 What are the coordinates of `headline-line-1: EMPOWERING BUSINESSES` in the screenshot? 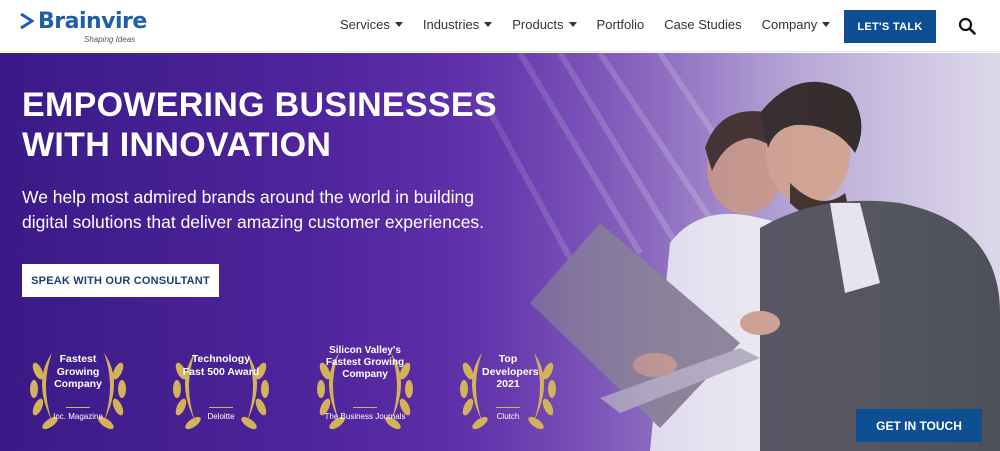 It's located at (259, 105).